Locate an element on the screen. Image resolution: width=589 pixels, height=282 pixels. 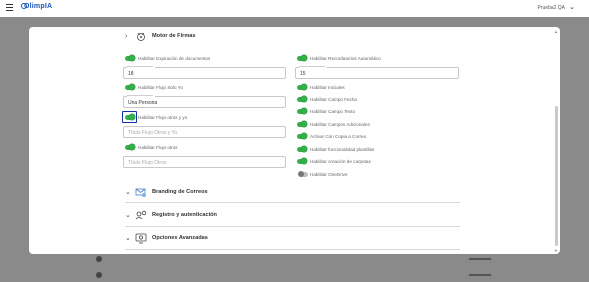
section-motor-title: Motor de Firmas is located at coordinates (174, 36).